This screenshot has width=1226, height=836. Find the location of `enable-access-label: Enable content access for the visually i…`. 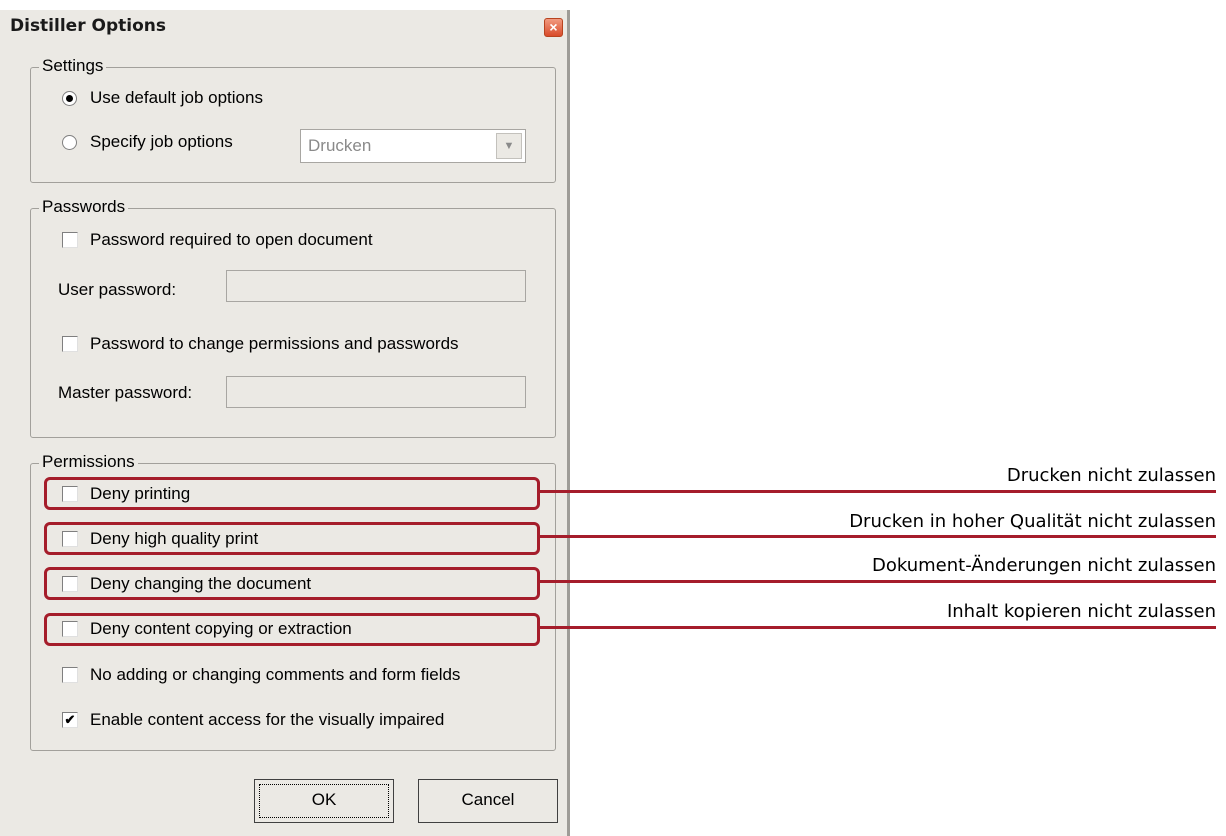

enable-access-label: Enable content access for the visually i… is located at coordinates (267, 720).